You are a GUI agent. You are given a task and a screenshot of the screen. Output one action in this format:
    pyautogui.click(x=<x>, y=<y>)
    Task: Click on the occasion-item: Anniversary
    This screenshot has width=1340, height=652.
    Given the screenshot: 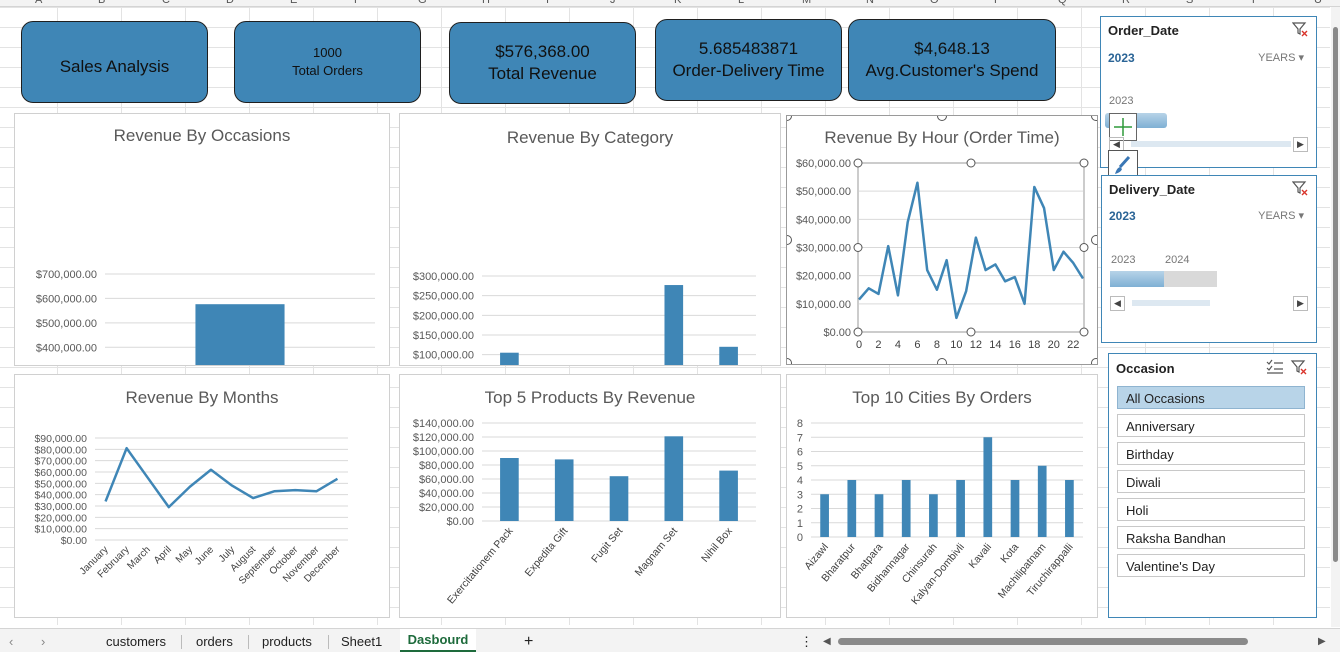 What is the action you would take?
    pyautogui.click(x=1211, y=425)
    